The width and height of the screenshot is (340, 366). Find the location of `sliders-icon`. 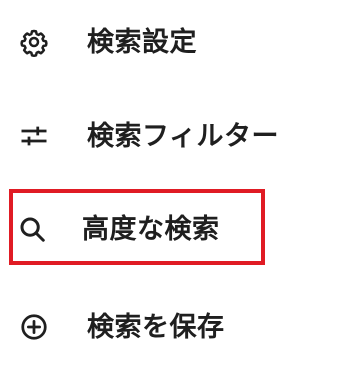

sliders-icon is located at coordinates (34, 136).